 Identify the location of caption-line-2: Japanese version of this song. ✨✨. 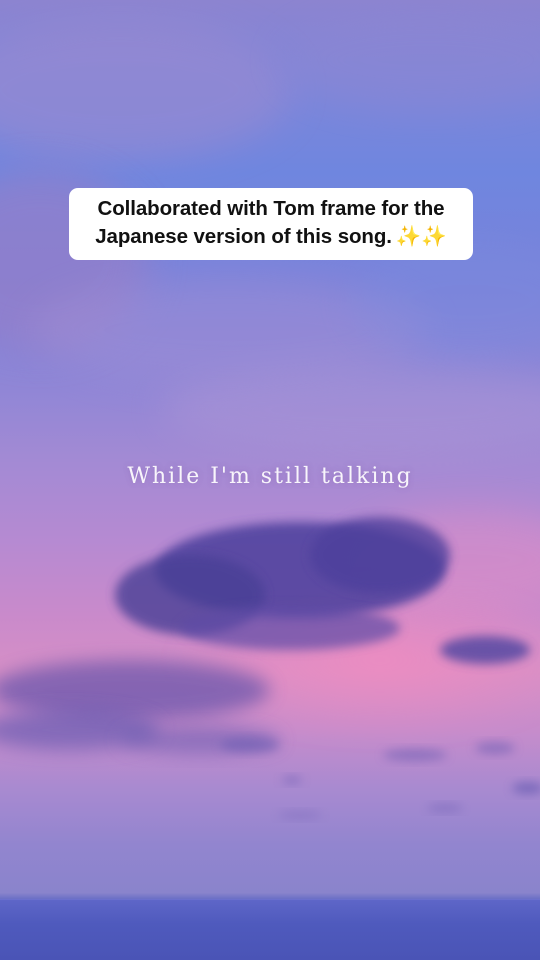
(271, 237).